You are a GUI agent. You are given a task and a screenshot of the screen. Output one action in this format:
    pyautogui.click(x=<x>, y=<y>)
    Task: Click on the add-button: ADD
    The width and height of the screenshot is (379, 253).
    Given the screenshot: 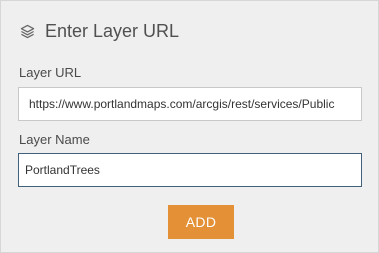 What is the action you would take?
    pyautogui.click(x=201, y=222)
    